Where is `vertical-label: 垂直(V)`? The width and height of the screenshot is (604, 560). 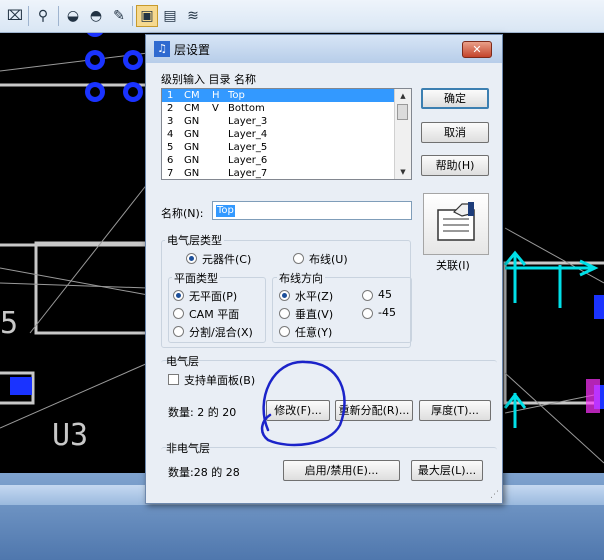 vertical-label: 垂直(V) is located at coordinates (314, 314).